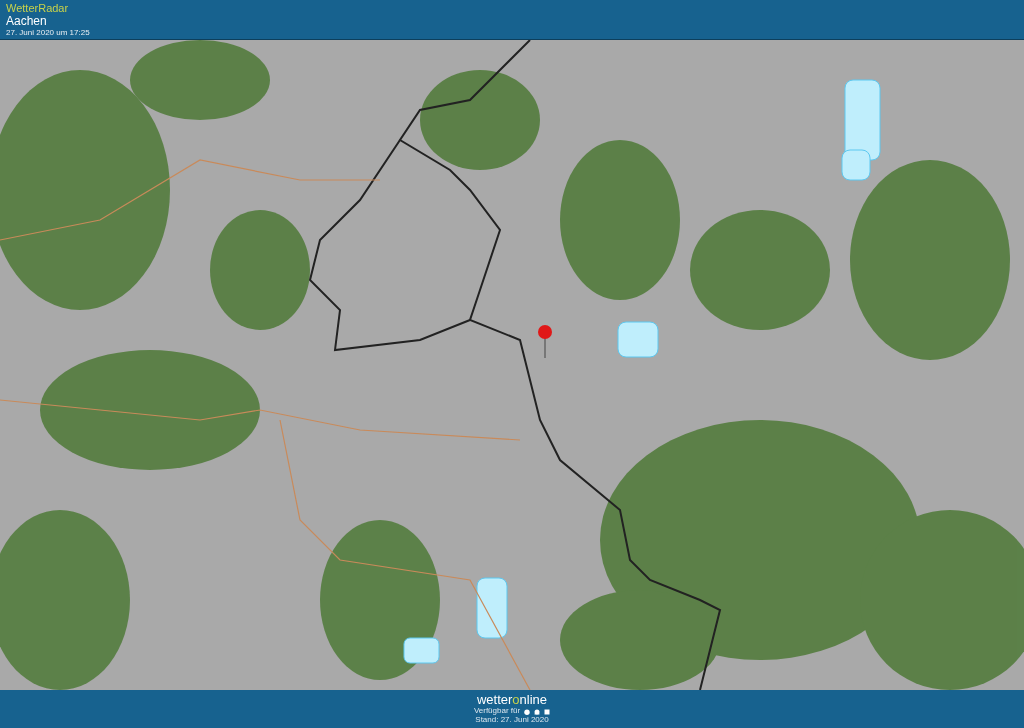 The height and width of the screenshot is (728, 1024). What do you see at coordinates (26, 21) in the screenshot?
I see `location-name: Aachen` at bounding box center [26, 21].